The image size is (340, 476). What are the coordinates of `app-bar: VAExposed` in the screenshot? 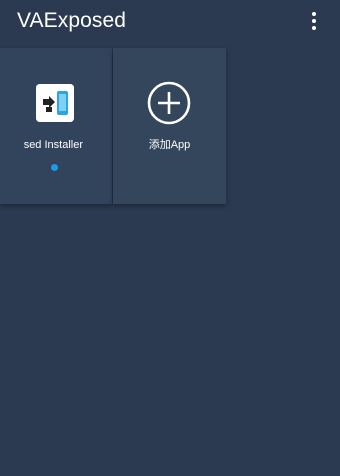 It's located at (170, 22).